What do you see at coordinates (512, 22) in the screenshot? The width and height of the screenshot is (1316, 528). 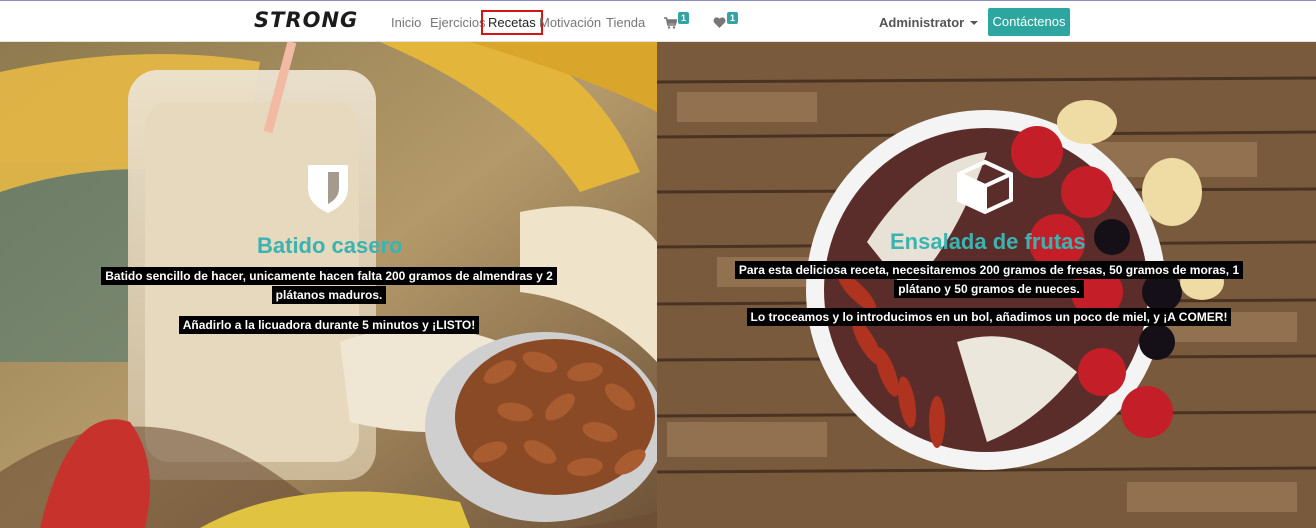 I see `nav-link-recetas: Recetas` at bounding box center [512, 22].